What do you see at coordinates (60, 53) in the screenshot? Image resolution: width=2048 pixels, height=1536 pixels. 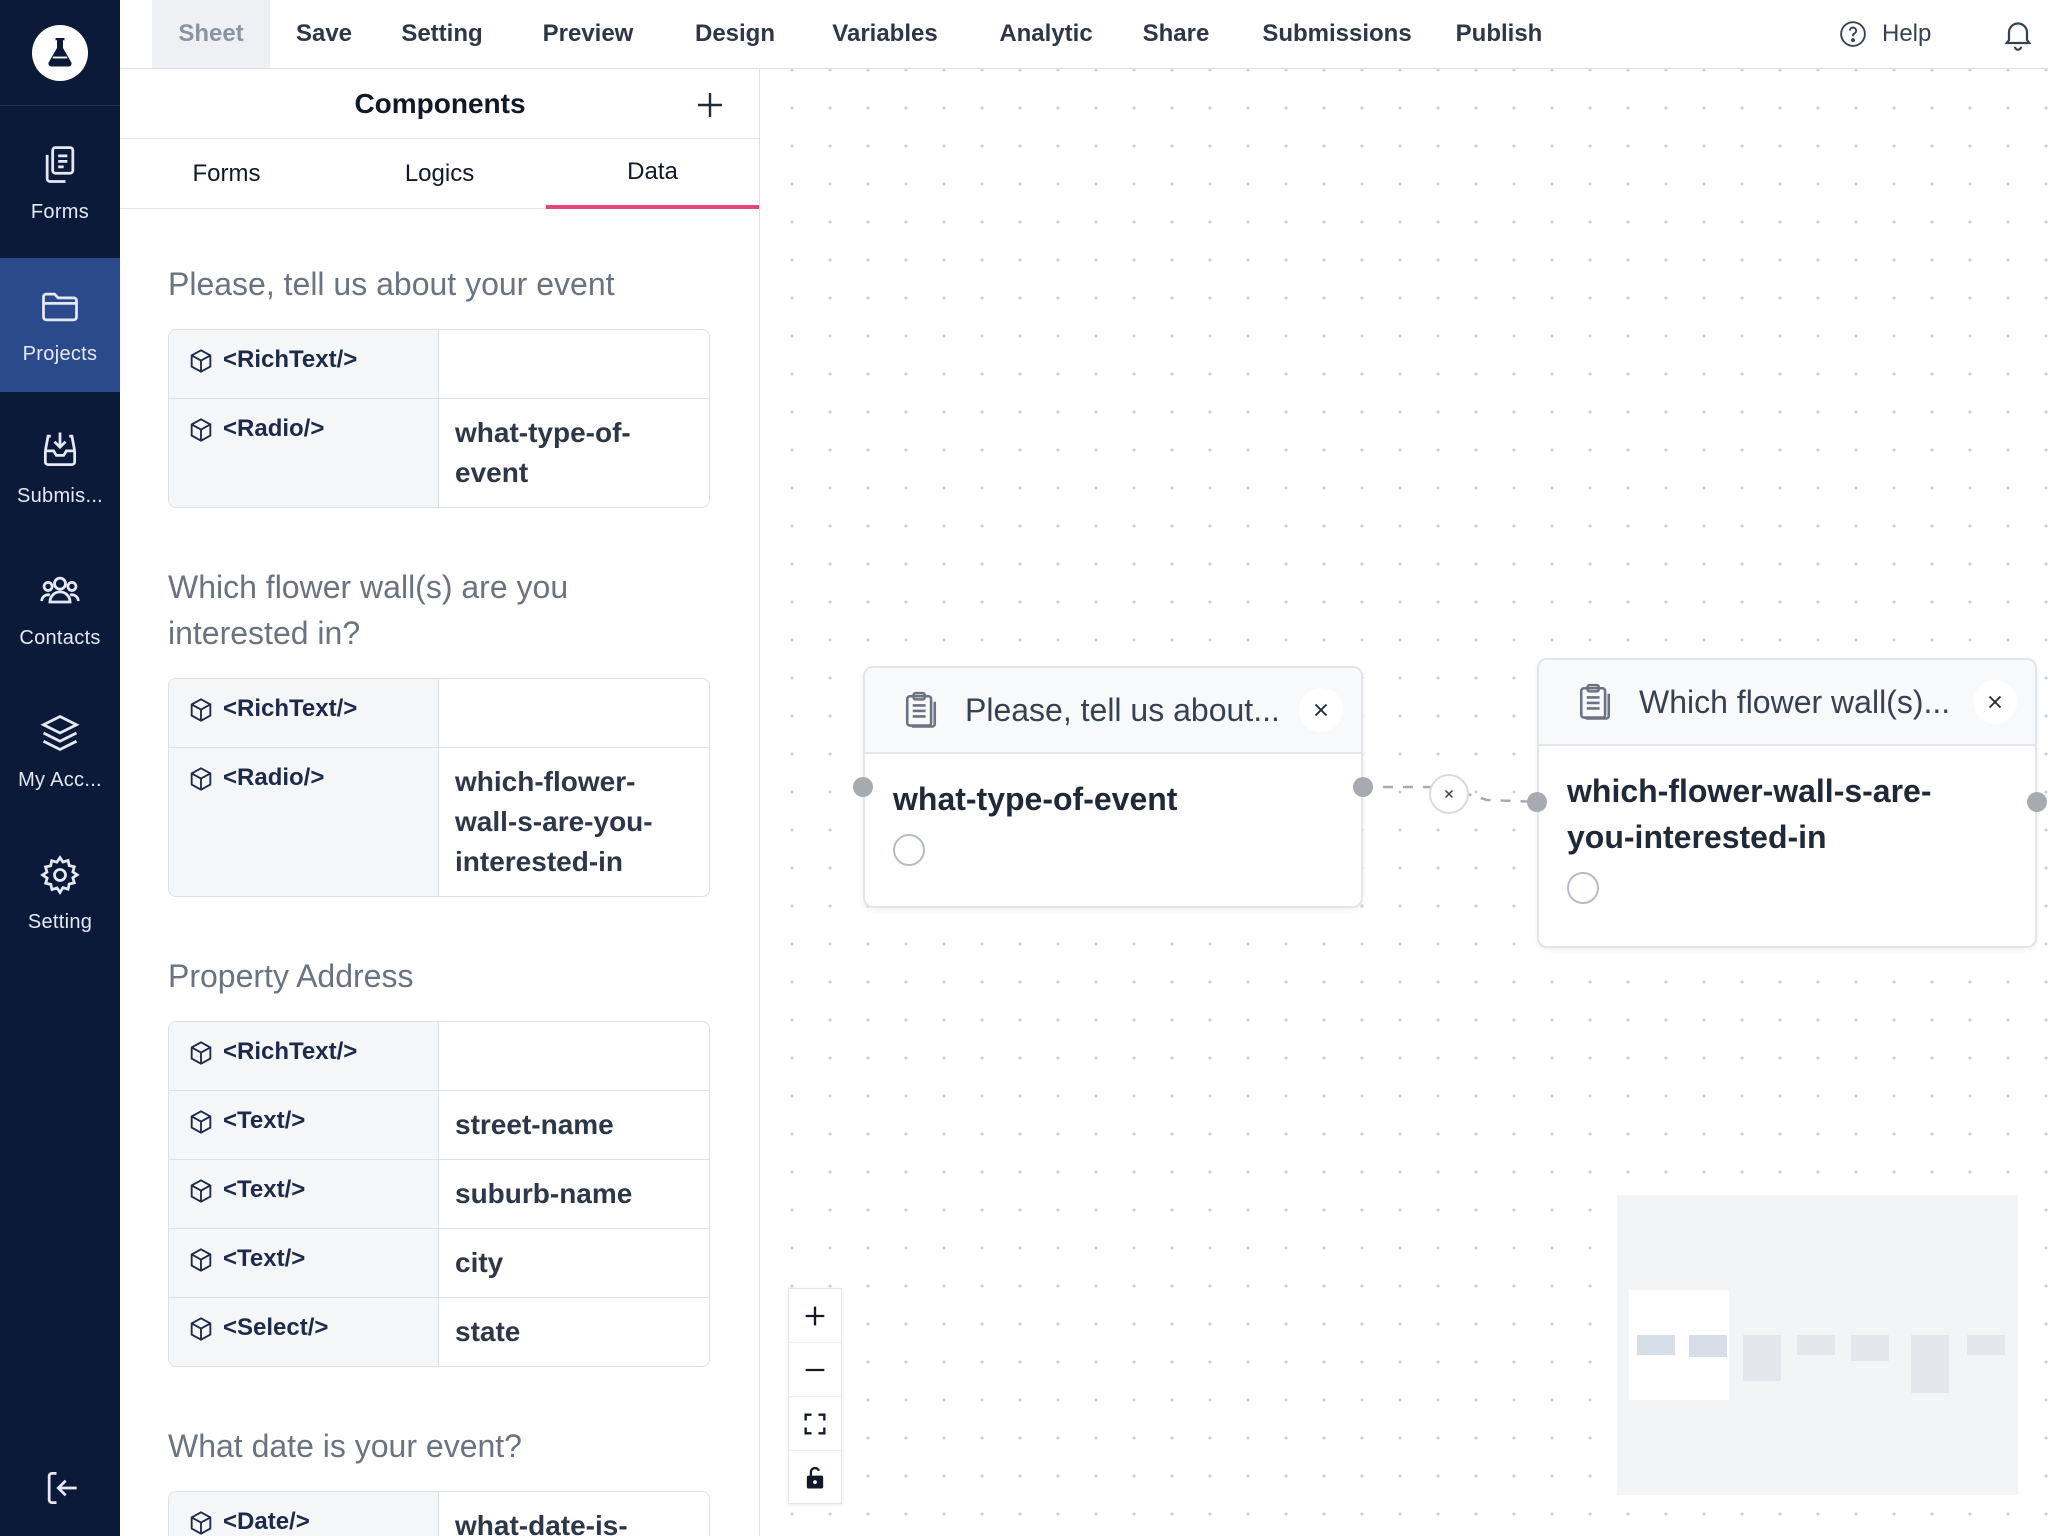 I see `app-logo` at bounding box center [60, 53].